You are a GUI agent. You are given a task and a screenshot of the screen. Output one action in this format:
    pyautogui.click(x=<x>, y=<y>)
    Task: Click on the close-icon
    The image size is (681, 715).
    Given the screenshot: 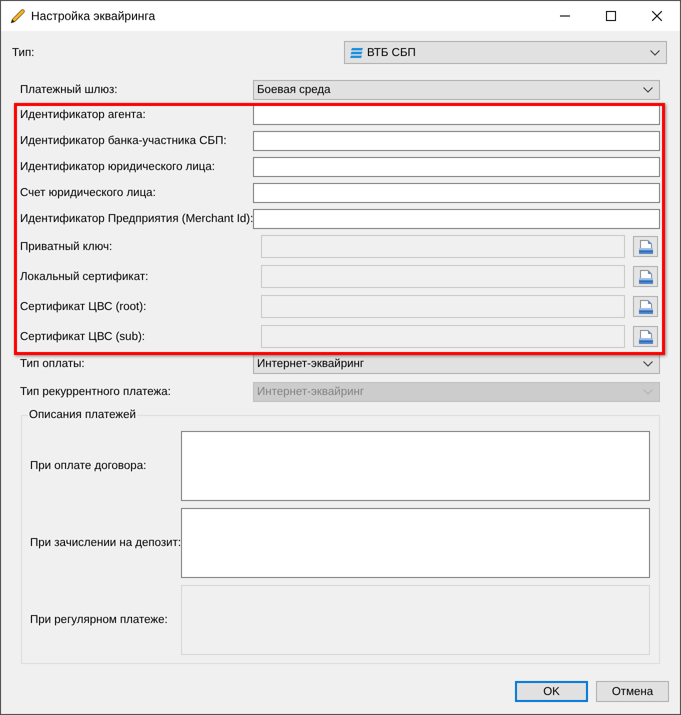 What is the action you would take?
    pyautogui.click(x=657, y=16)
    